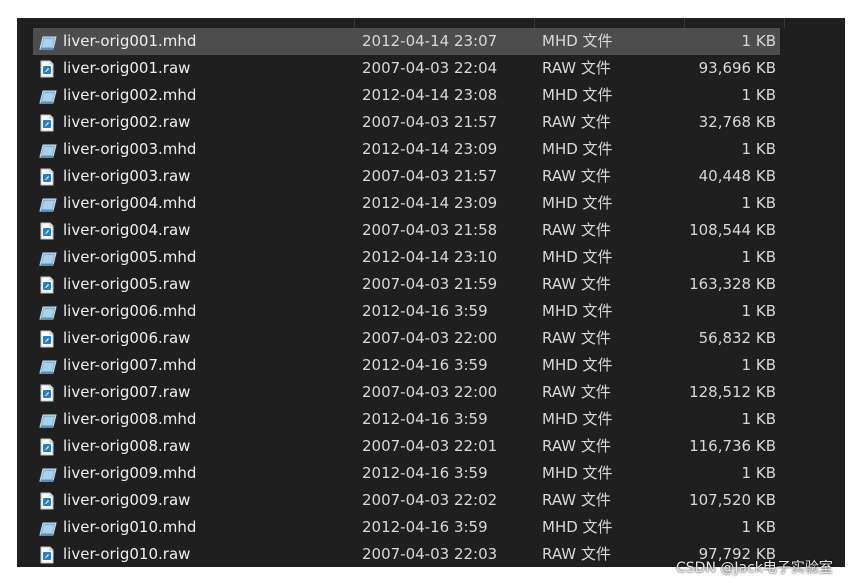 The image size is (861, 583). I want to click on file-size: 116,736 KB, so click(732, 446).